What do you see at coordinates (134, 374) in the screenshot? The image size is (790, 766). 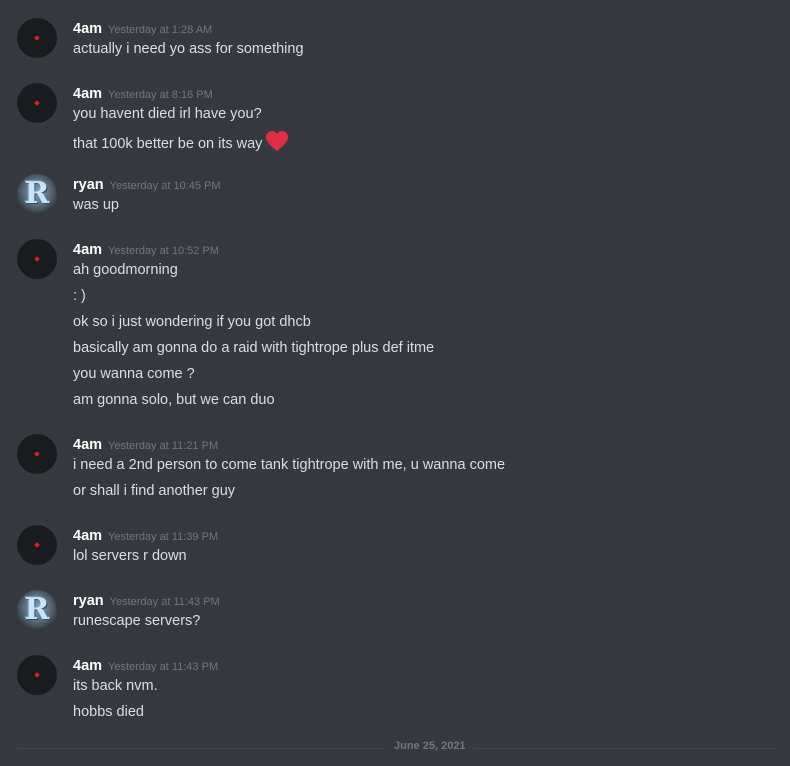 I see `message-text: you wanna come ?` at bounding box center [134, 374].